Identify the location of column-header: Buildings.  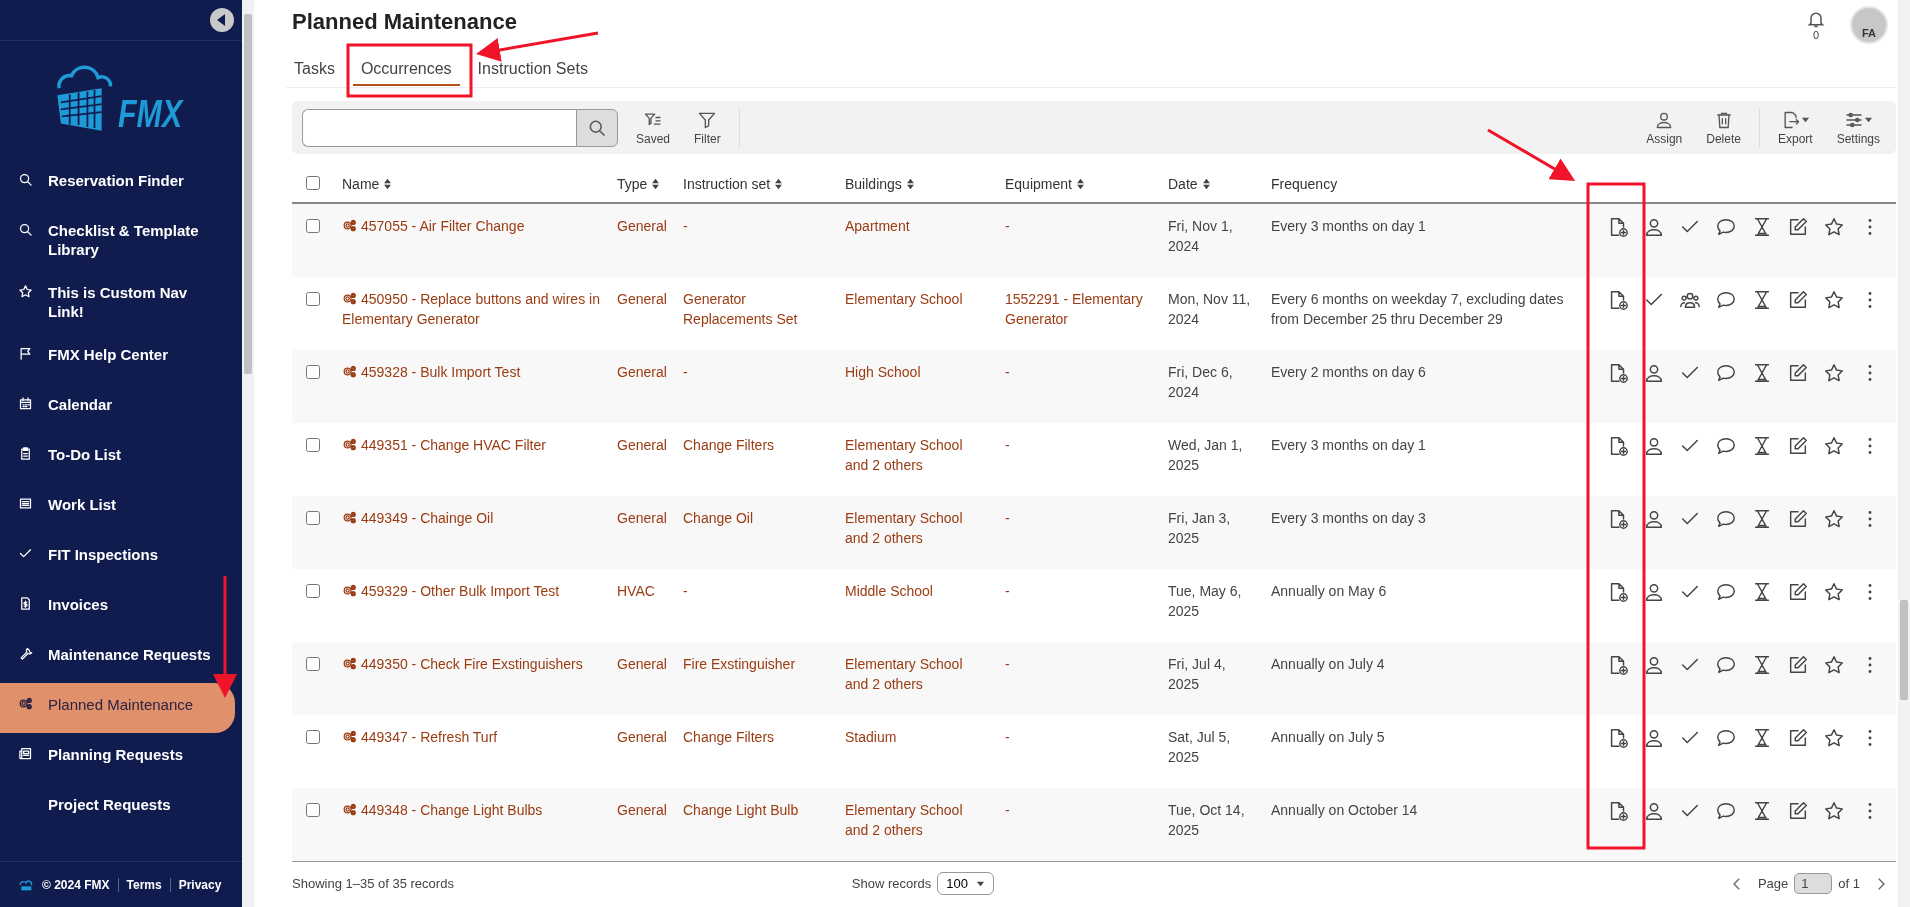
(880, 184).